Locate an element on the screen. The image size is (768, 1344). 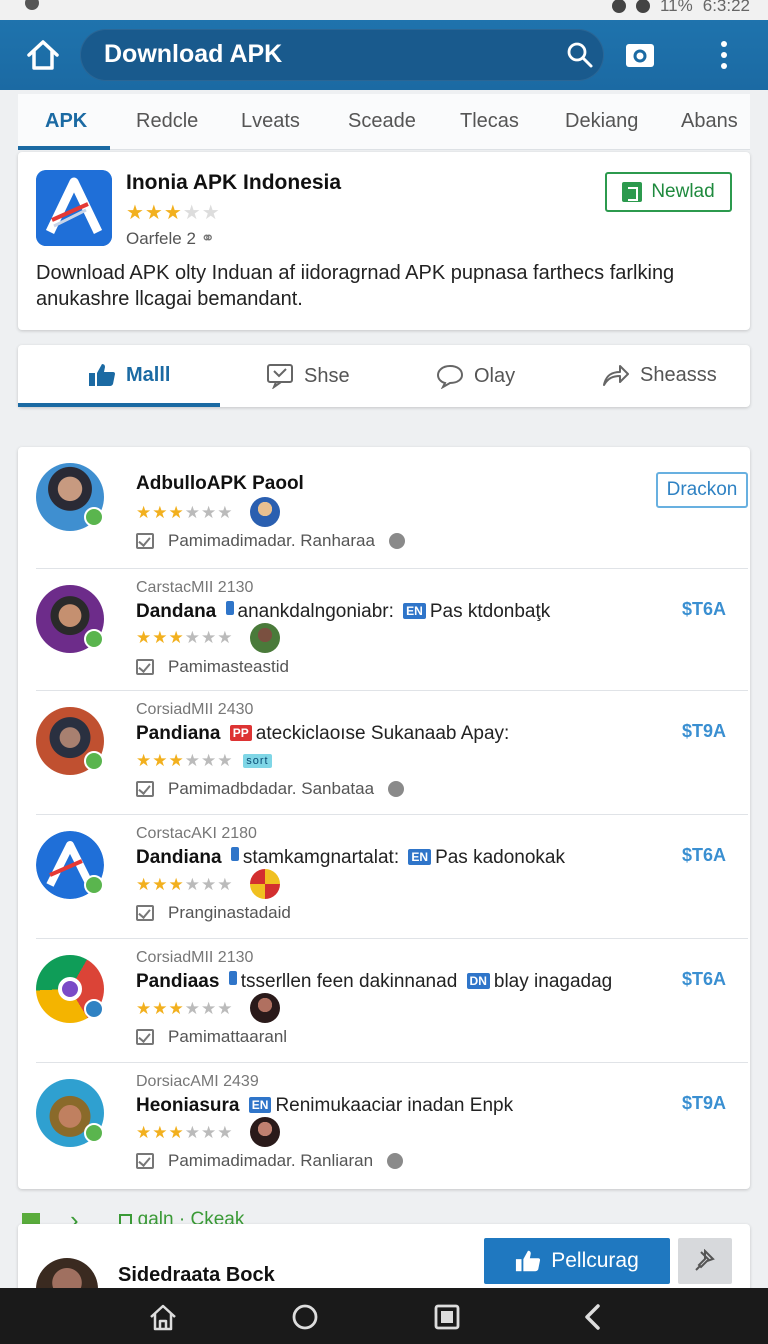
action-olay: Olay is located at coordinates (475, 376).